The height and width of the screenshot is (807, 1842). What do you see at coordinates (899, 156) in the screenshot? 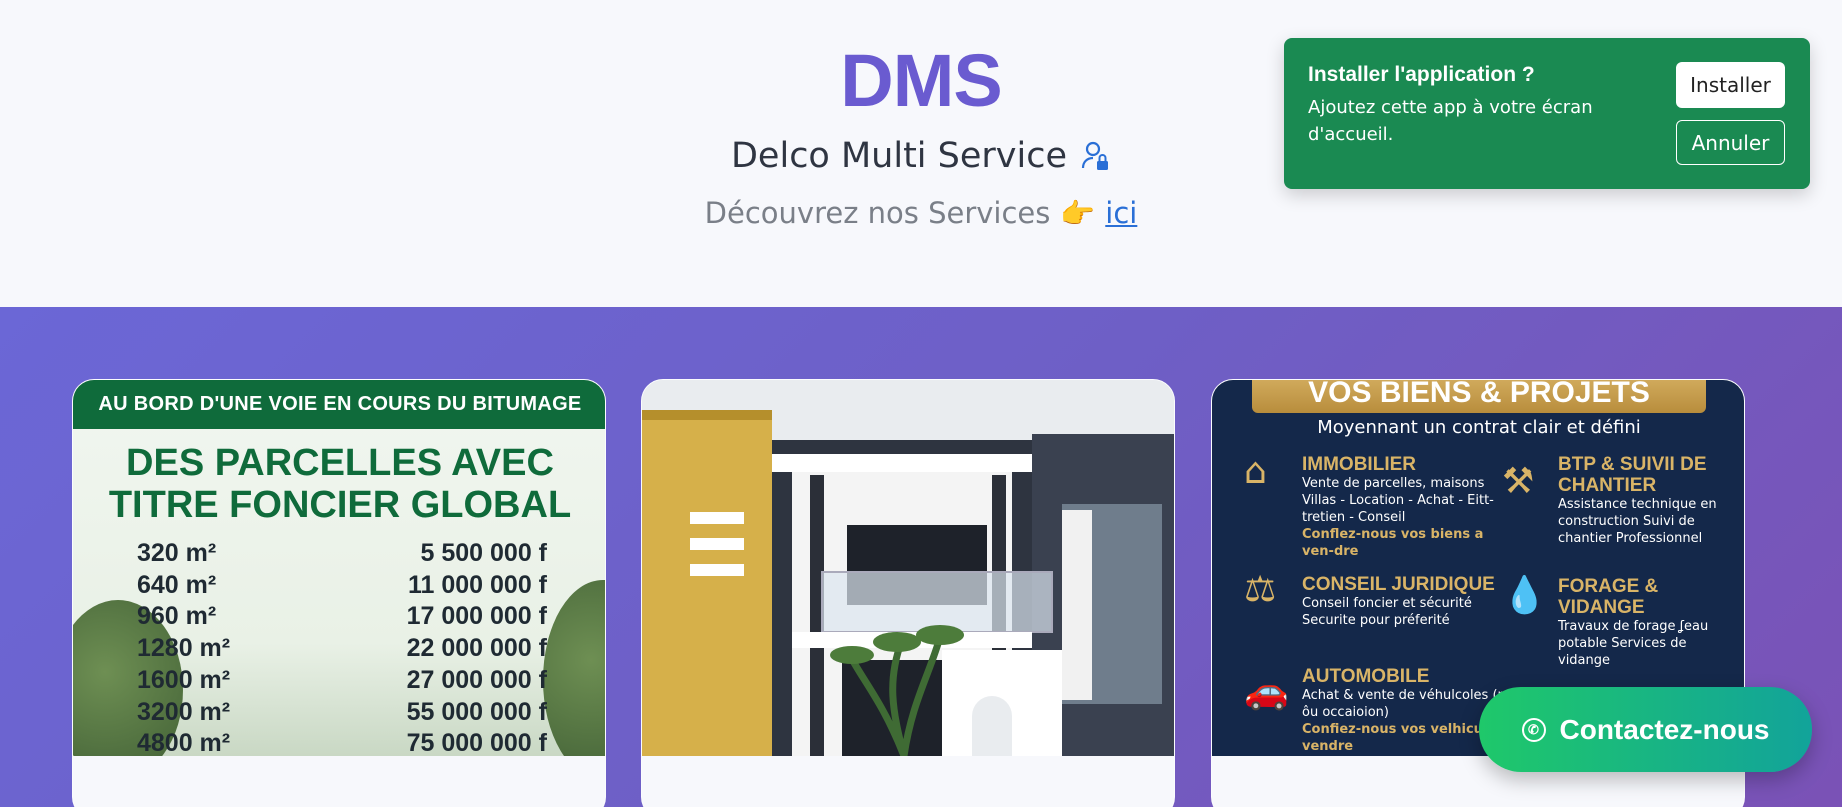
I see `subtitle-text: Delco Multi Service` at bounding box center [899, 156].